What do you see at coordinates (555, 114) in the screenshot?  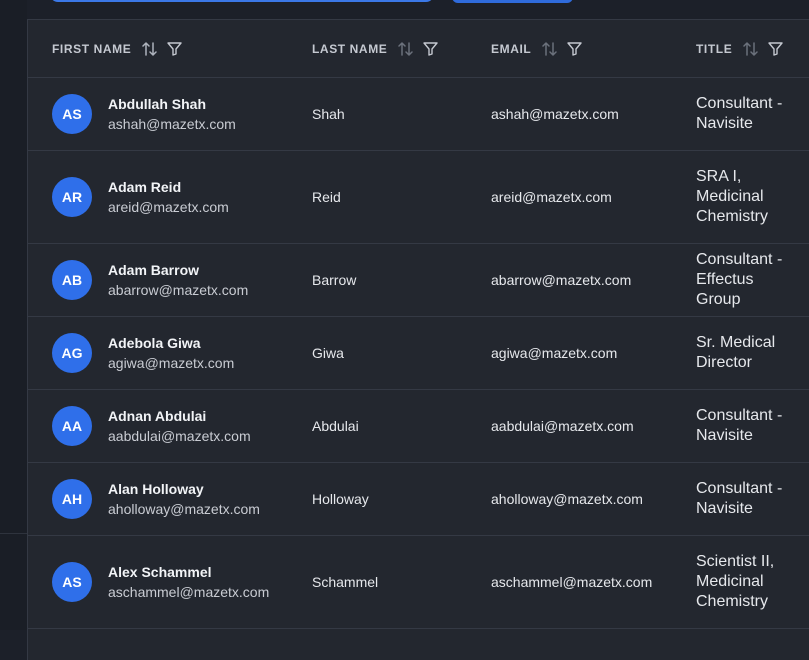 I see `email-cell: ashah@mazetx.com` at bounding box center [555, 114].